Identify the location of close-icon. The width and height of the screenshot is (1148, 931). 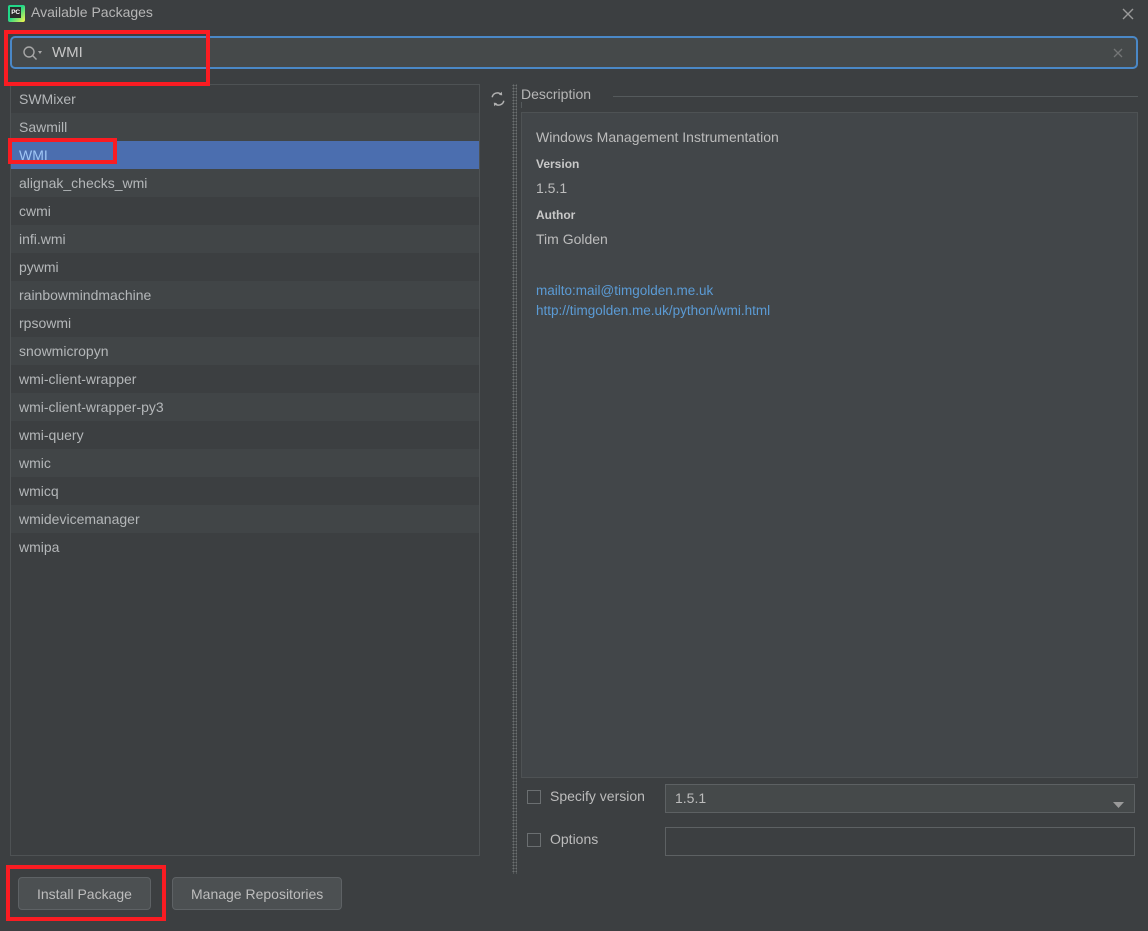
(1128, 14).